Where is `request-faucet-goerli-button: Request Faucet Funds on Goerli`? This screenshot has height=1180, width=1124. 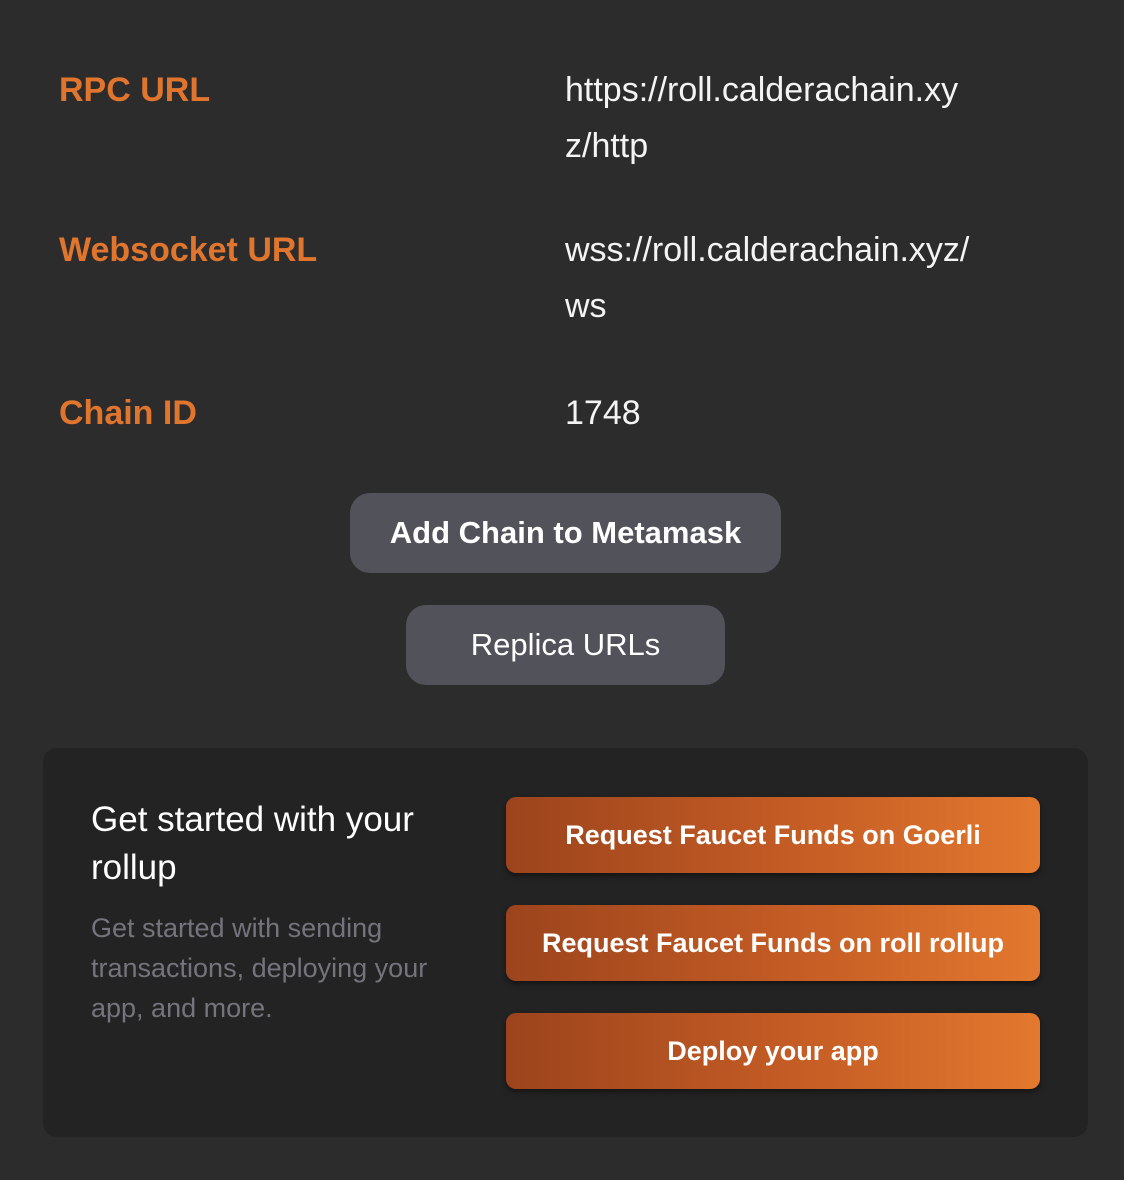 request-faucet-goerli-button: Request Faucet Funds on Goerli is located at coordinates (773, 835).